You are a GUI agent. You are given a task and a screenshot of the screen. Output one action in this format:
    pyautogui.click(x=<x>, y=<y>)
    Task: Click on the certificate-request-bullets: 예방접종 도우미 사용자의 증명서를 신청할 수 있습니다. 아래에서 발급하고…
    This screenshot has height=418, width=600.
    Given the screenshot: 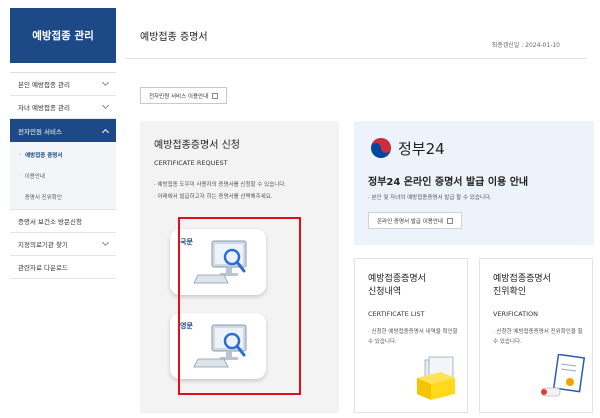 What is the action you would take?
    pyautogui.click(x=244, y=191)
    